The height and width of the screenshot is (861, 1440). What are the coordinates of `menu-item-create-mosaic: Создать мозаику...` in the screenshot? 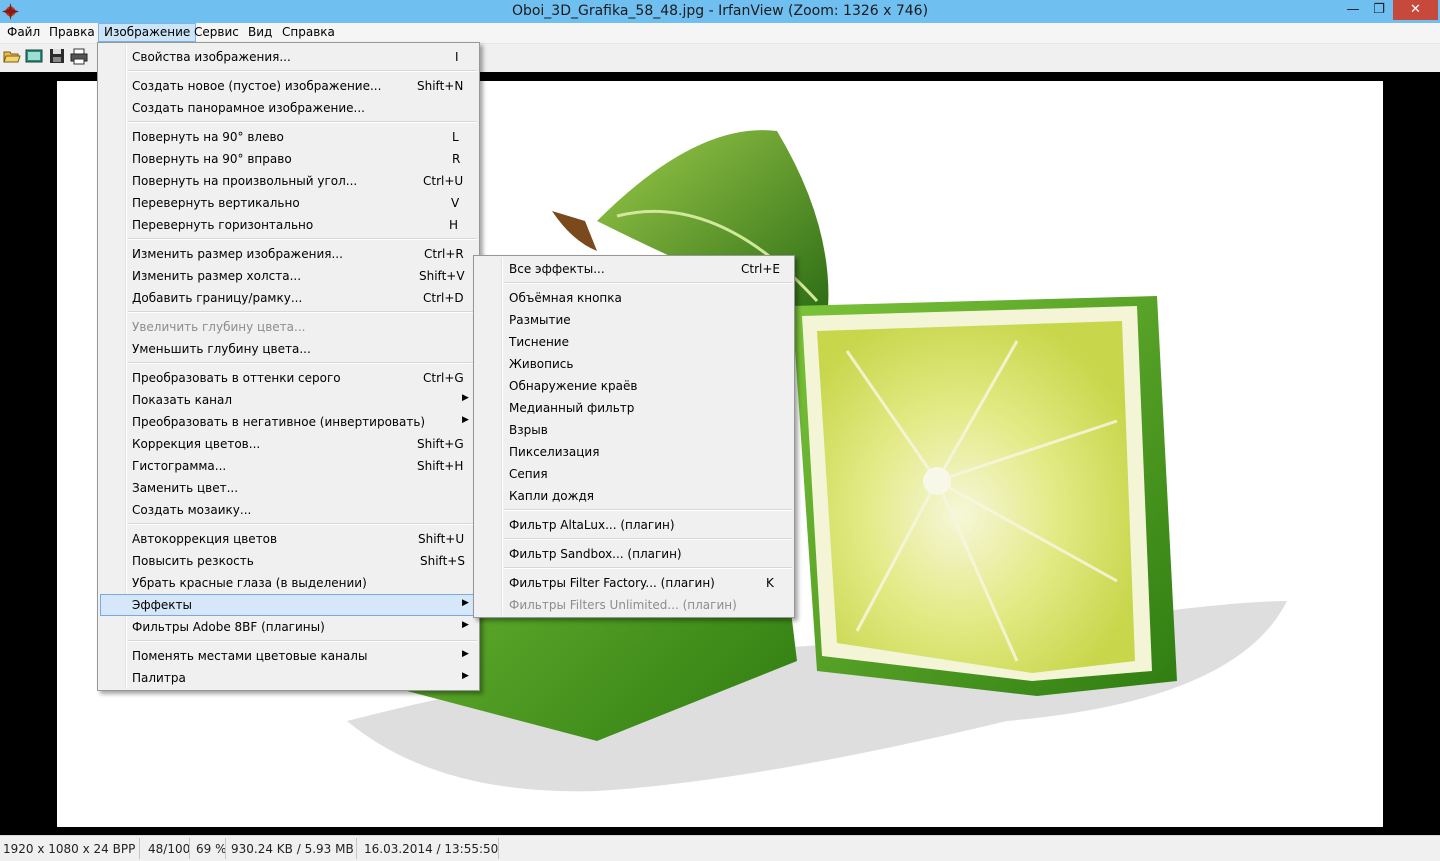 It's located at (288, 510).